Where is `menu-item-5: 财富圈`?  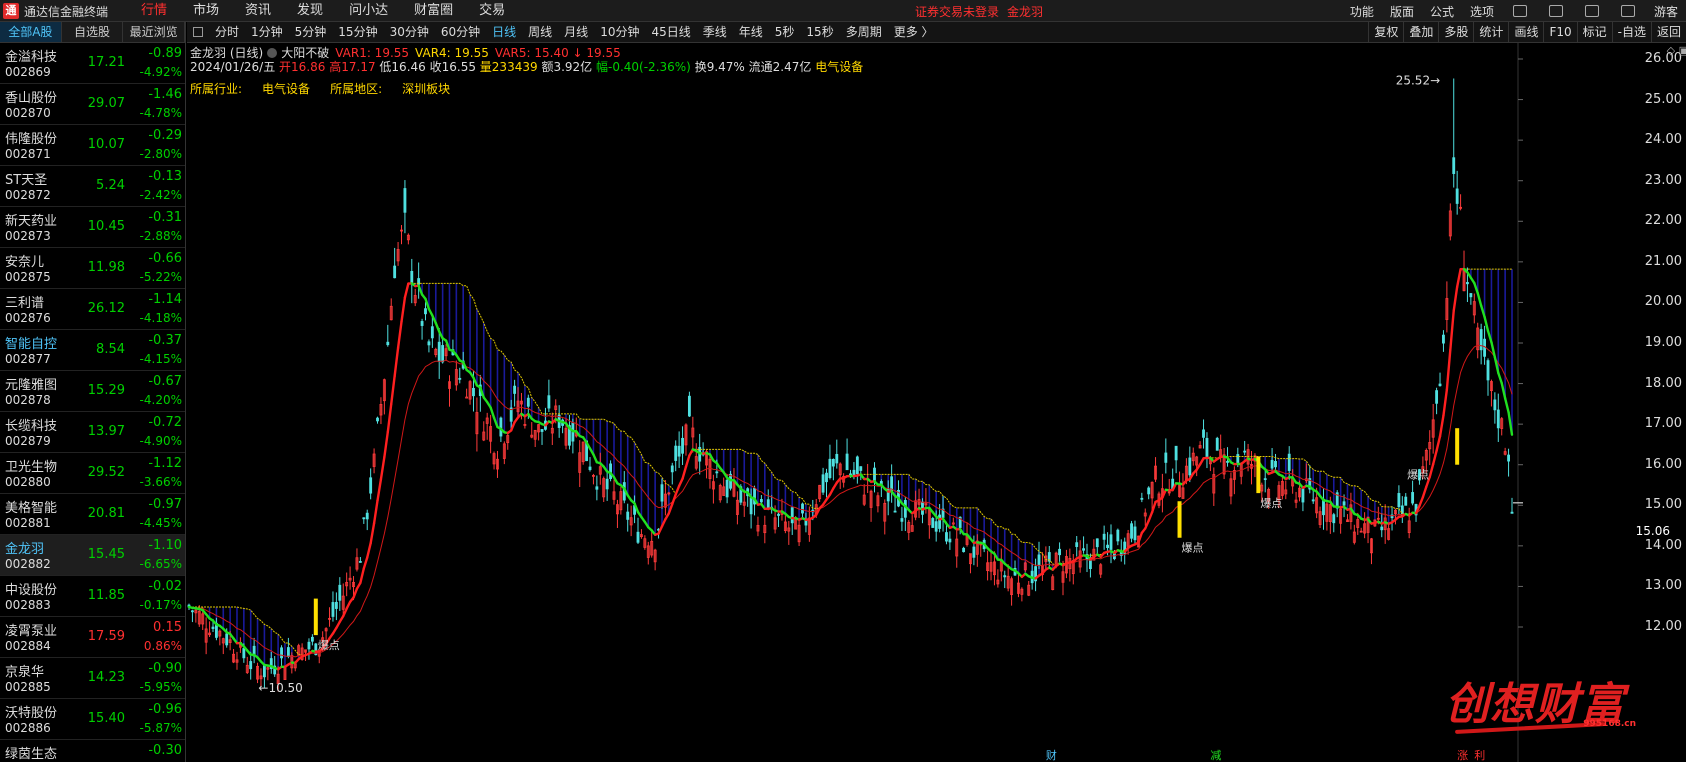 menu-item-5: 财富圈 is located at coordinates (433, 11).